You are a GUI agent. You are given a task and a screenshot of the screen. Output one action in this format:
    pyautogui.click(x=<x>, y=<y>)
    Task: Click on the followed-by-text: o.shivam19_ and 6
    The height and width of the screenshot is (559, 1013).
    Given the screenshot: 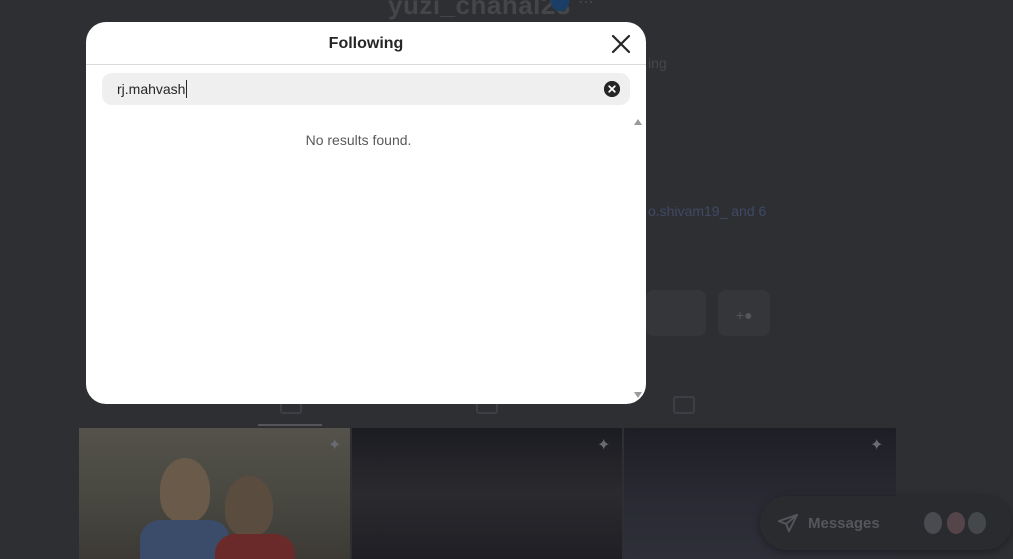 What is the action you would take?
    pyautogui.click(x=707, y=211)
    